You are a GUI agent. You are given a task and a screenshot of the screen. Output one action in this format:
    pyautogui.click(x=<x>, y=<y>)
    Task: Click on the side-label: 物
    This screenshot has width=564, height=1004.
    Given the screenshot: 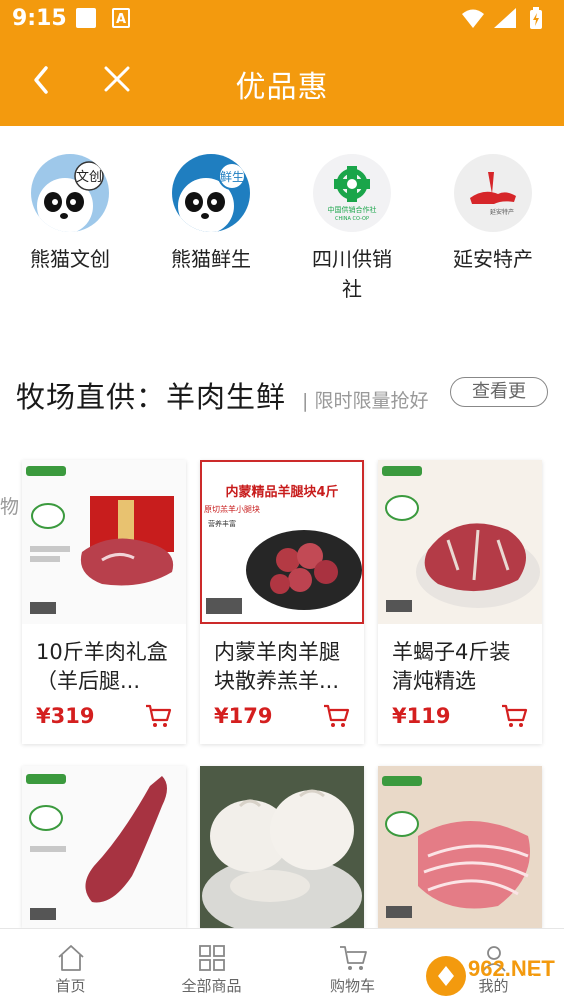 What is the action you would take?
    pyautogui.click(x=10, y=507)
    